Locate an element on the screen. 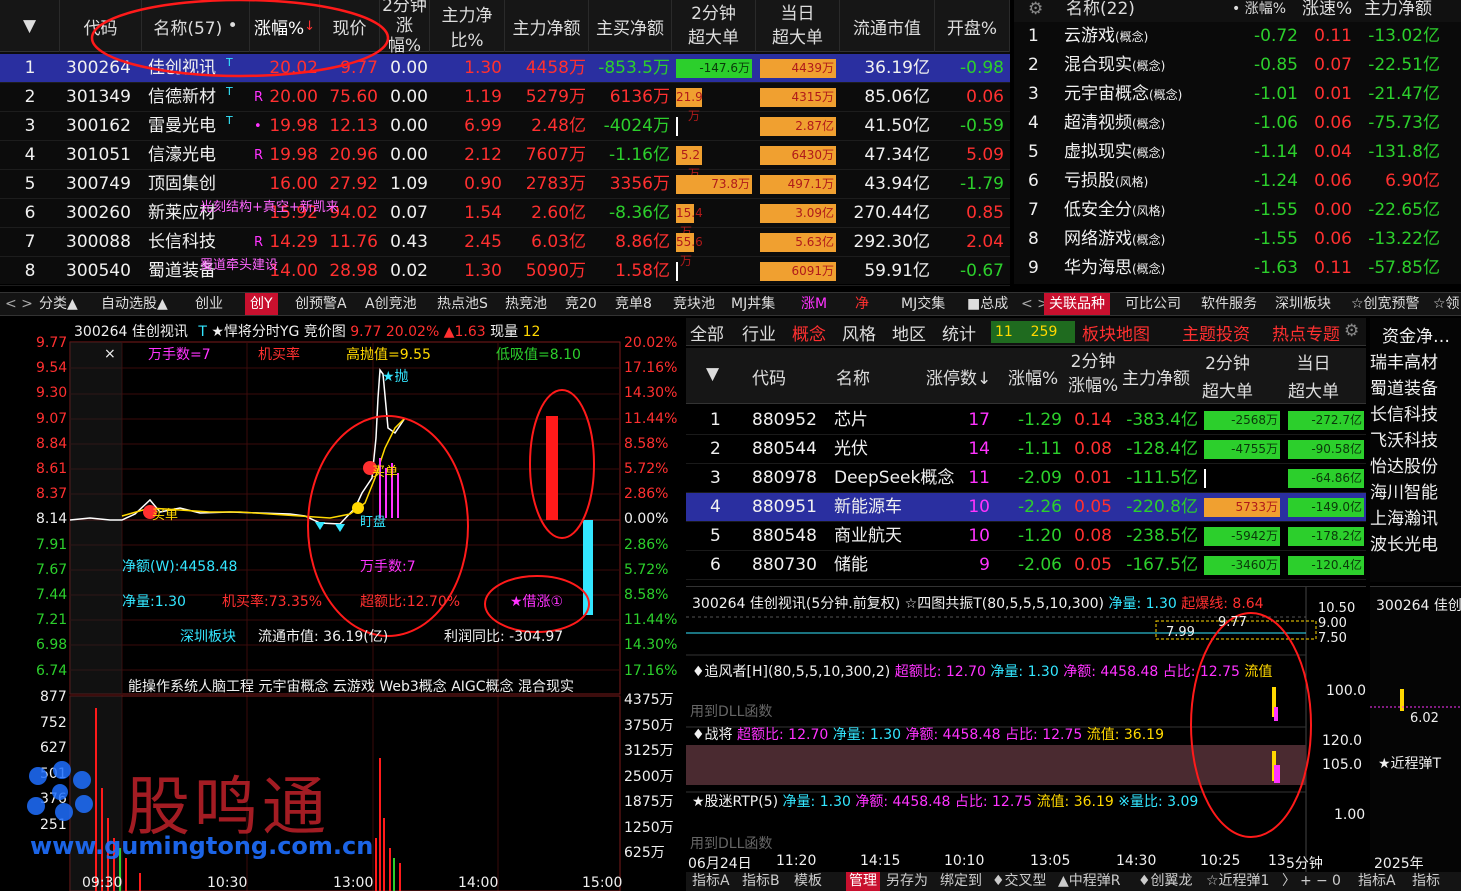 The height and width of the screenshot is (891, 1461). settings-gear-icon: ⚙ is located at coordinates (1351, 331).